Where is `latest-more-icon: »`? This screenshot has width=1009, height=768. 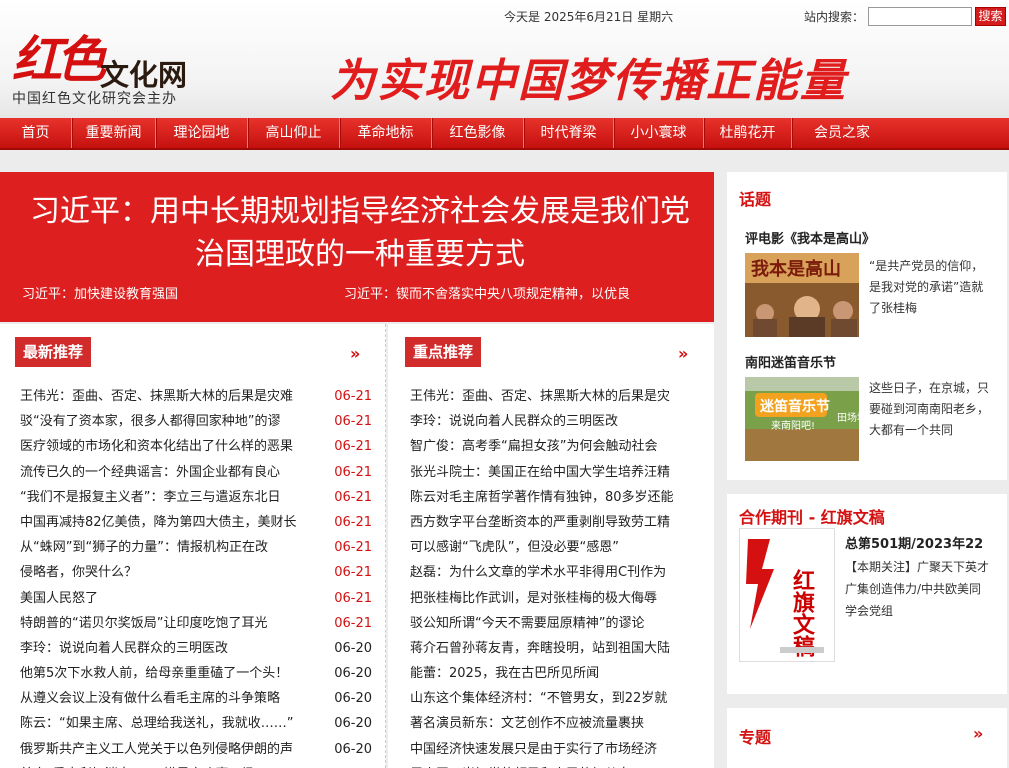 latest-more-icon: » is located at coordinates (355, 353).